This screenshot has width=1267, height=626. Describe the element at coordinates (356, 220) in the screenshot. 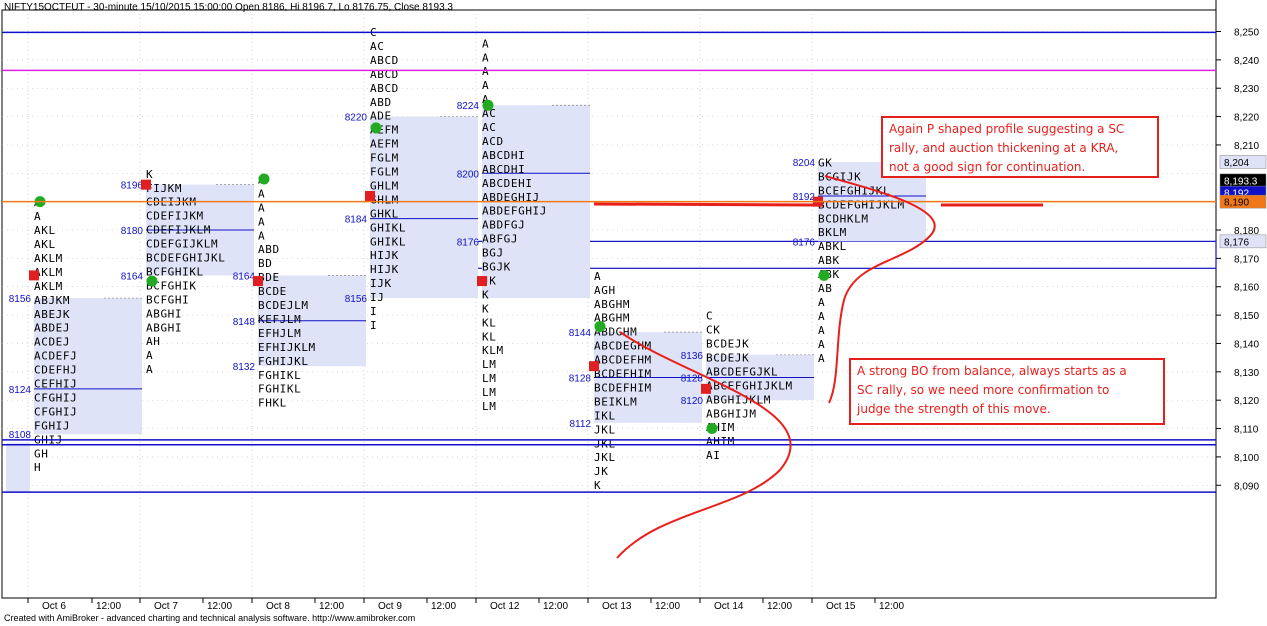

I see `profile-value-label: 8184` at that location.